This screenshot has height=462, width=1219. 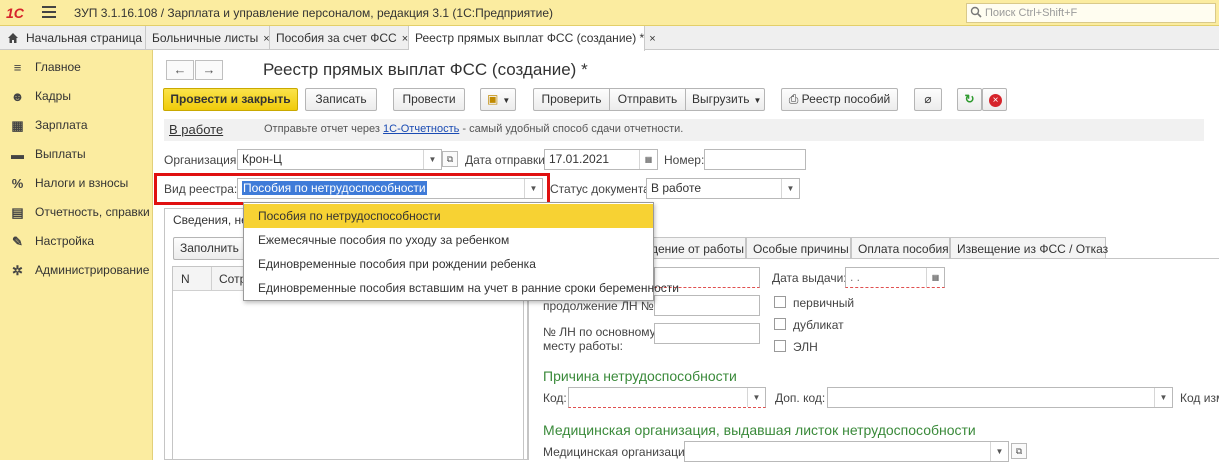 What do you see at coordinates (824, 303) in the screenshot?
I see `primary-label: первичный` at bounding box center [824, 303].